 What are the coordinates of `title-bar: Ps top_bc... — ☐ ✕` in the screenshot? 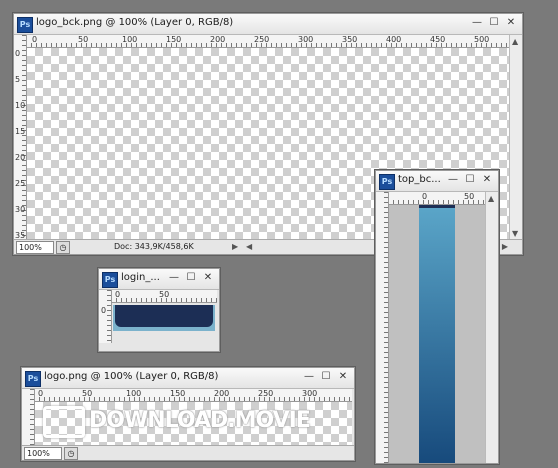 It's located at (437, 181).